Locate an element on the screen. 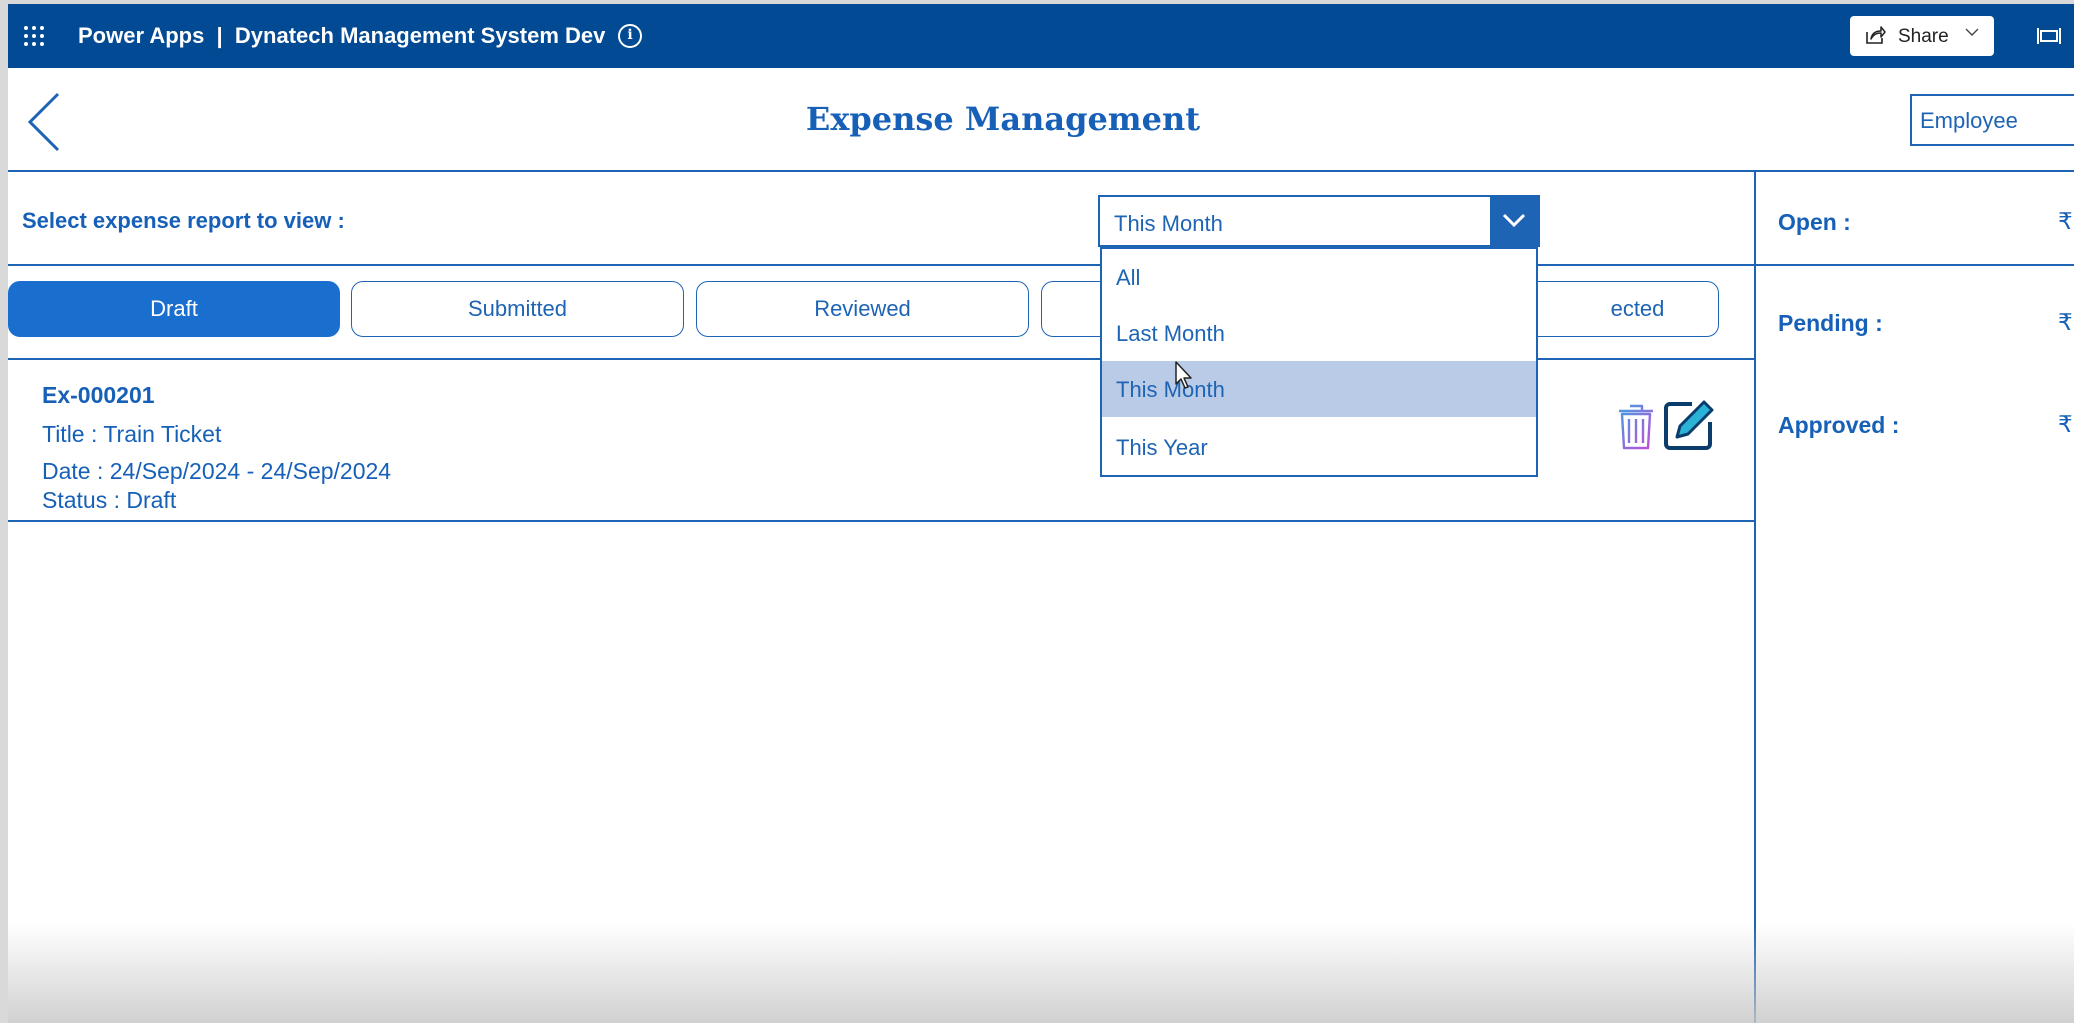  pending-value: ₹ is located at coordinates (2065, 323).